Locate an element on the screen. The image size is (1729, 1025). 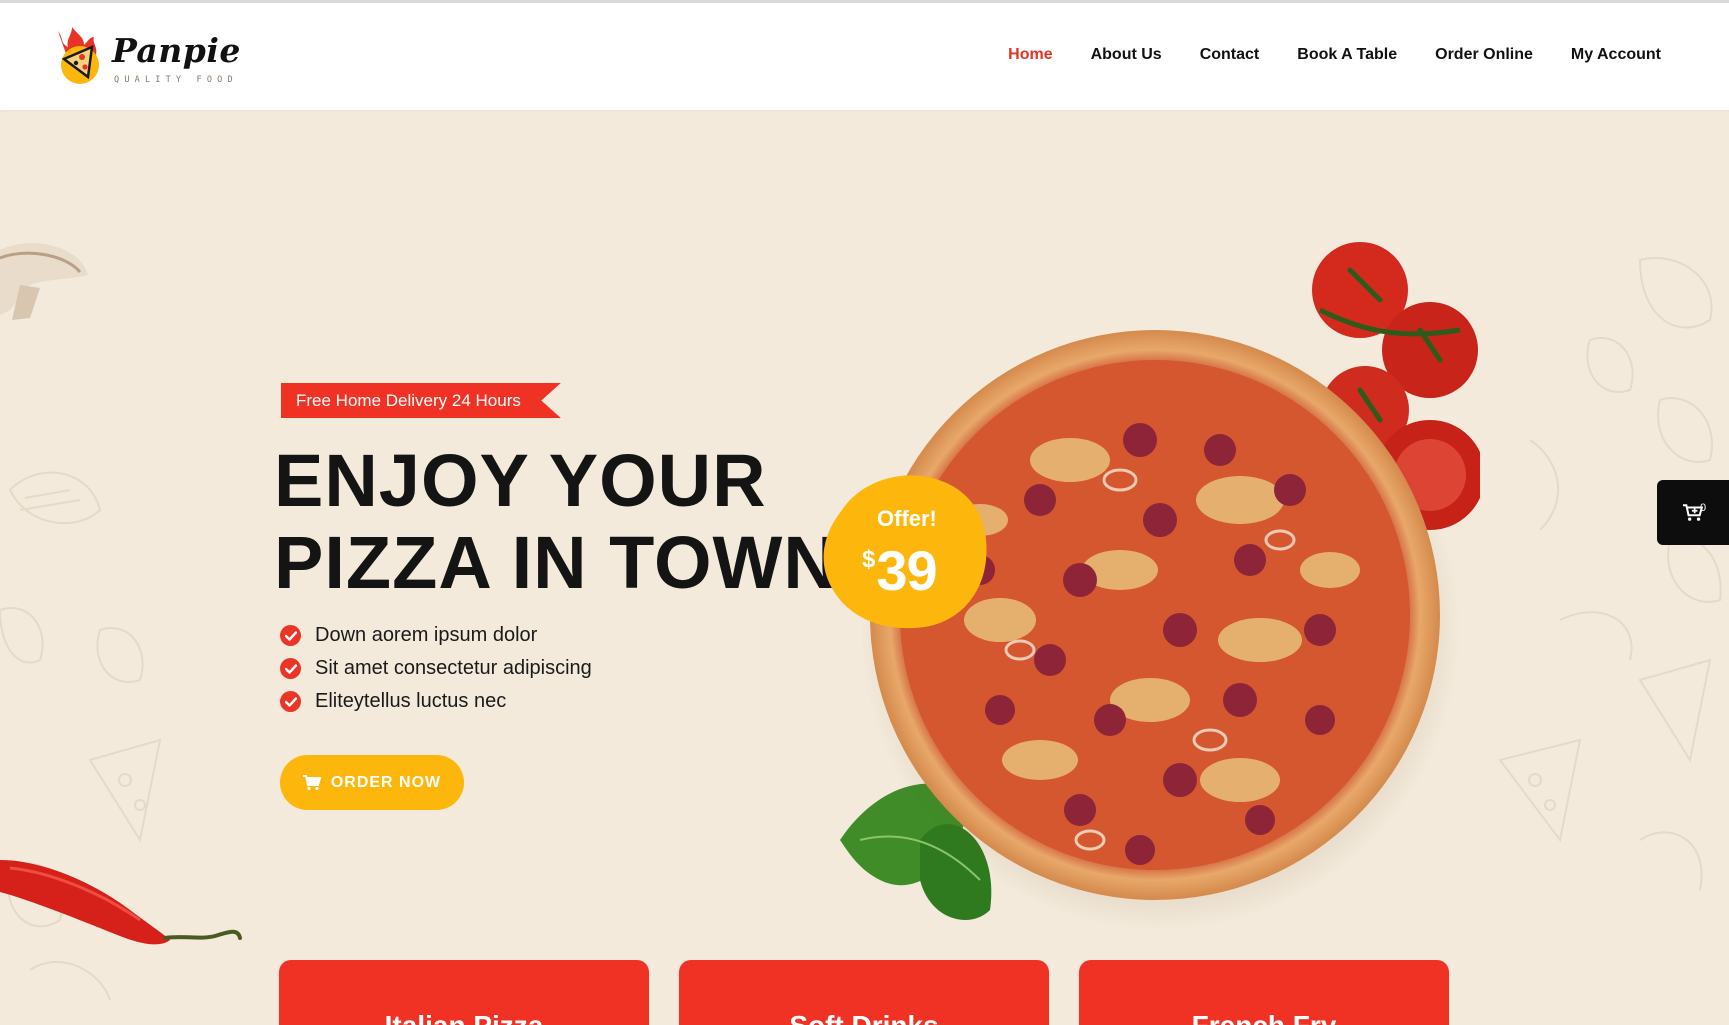
category-card-title: French Fry is located at coordinates (1264, 1018).